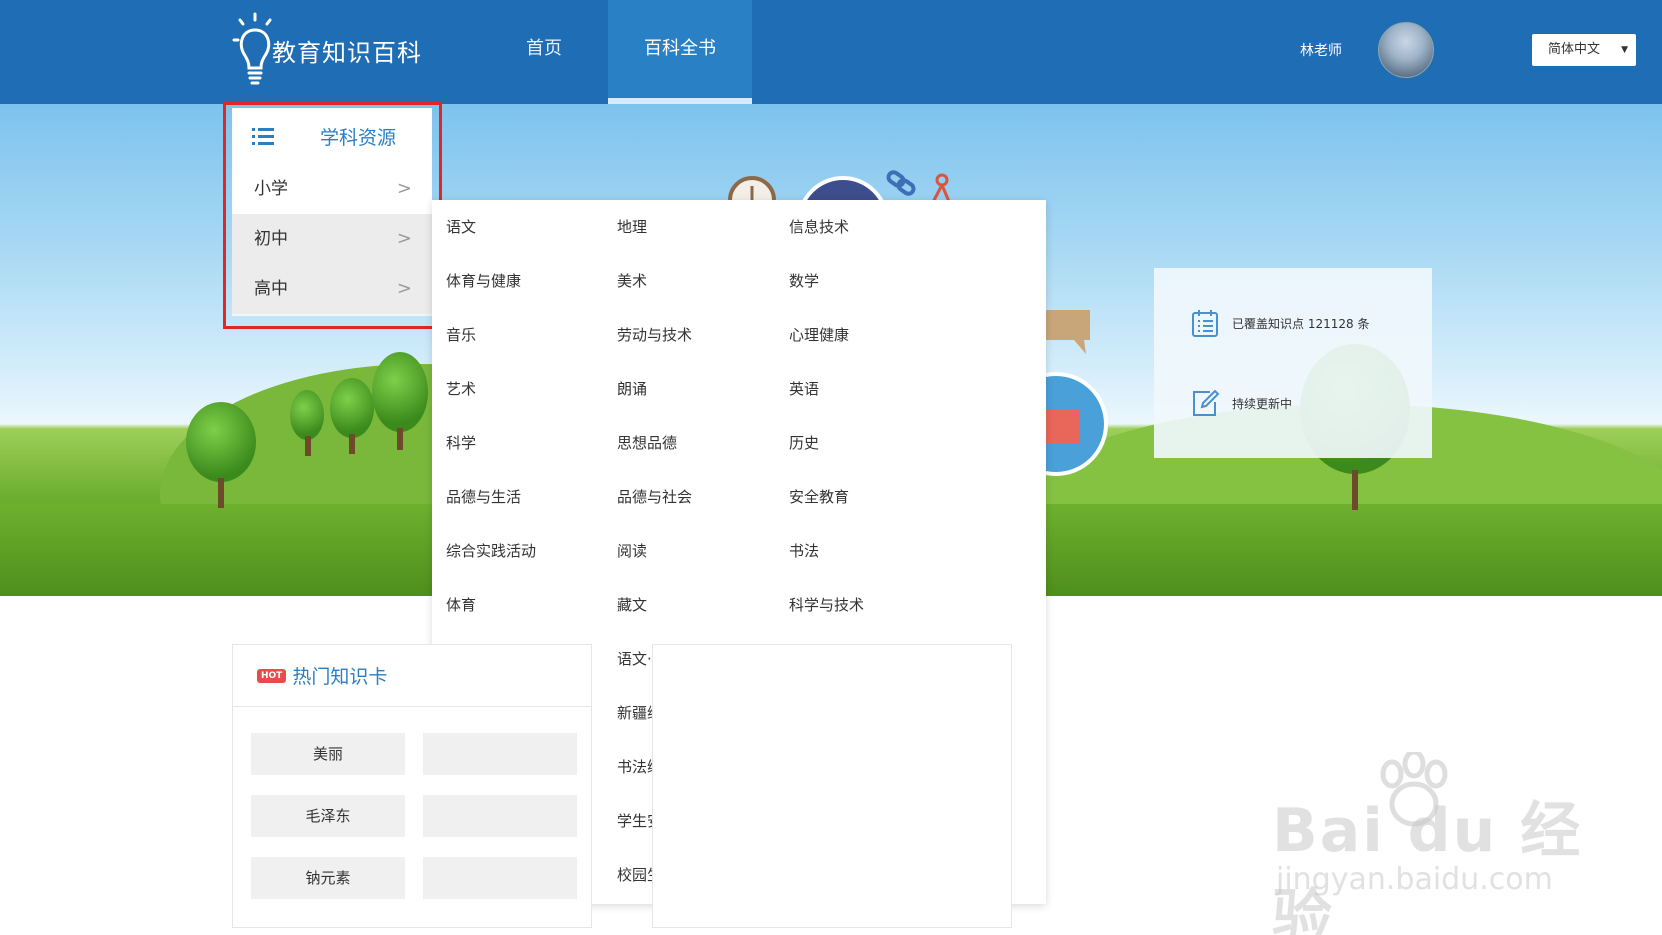 Image resolution: width=1662 pixels, height=935 pixels. I want to click on subject-link: 历史, so click(804, 442).